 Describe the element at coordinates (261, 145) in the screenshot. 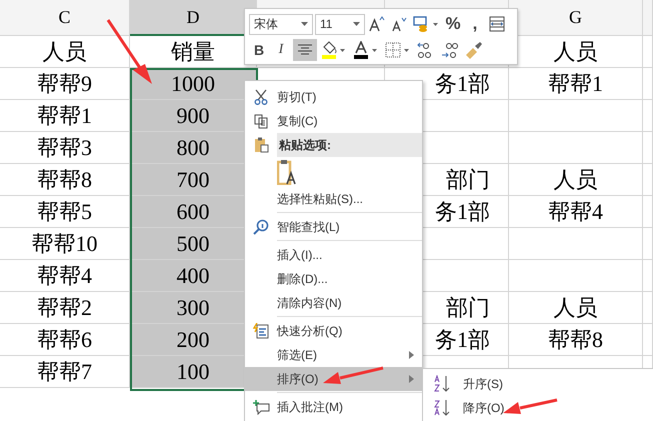

I see `clipboard-icon` at that location.